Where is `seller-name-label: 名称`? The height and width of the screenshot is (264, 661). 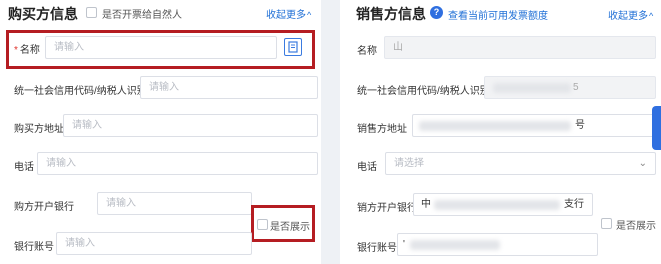 seller-name-label: 名称 is located at coordinates (367, 51).